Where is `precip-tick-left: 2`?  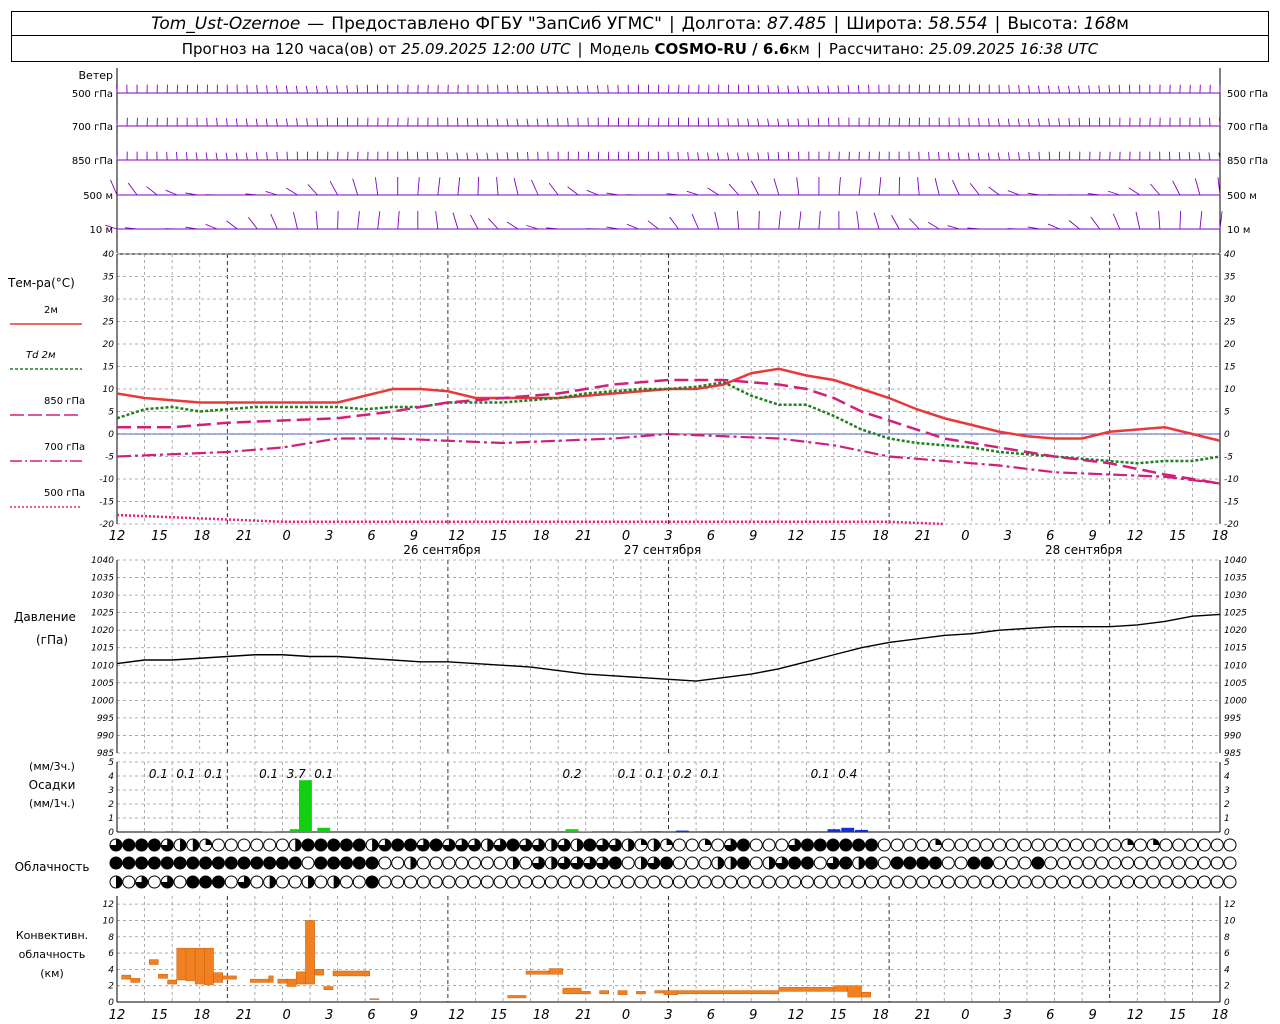
precip-tick-left: 2 is located at coordinates (111, 805).